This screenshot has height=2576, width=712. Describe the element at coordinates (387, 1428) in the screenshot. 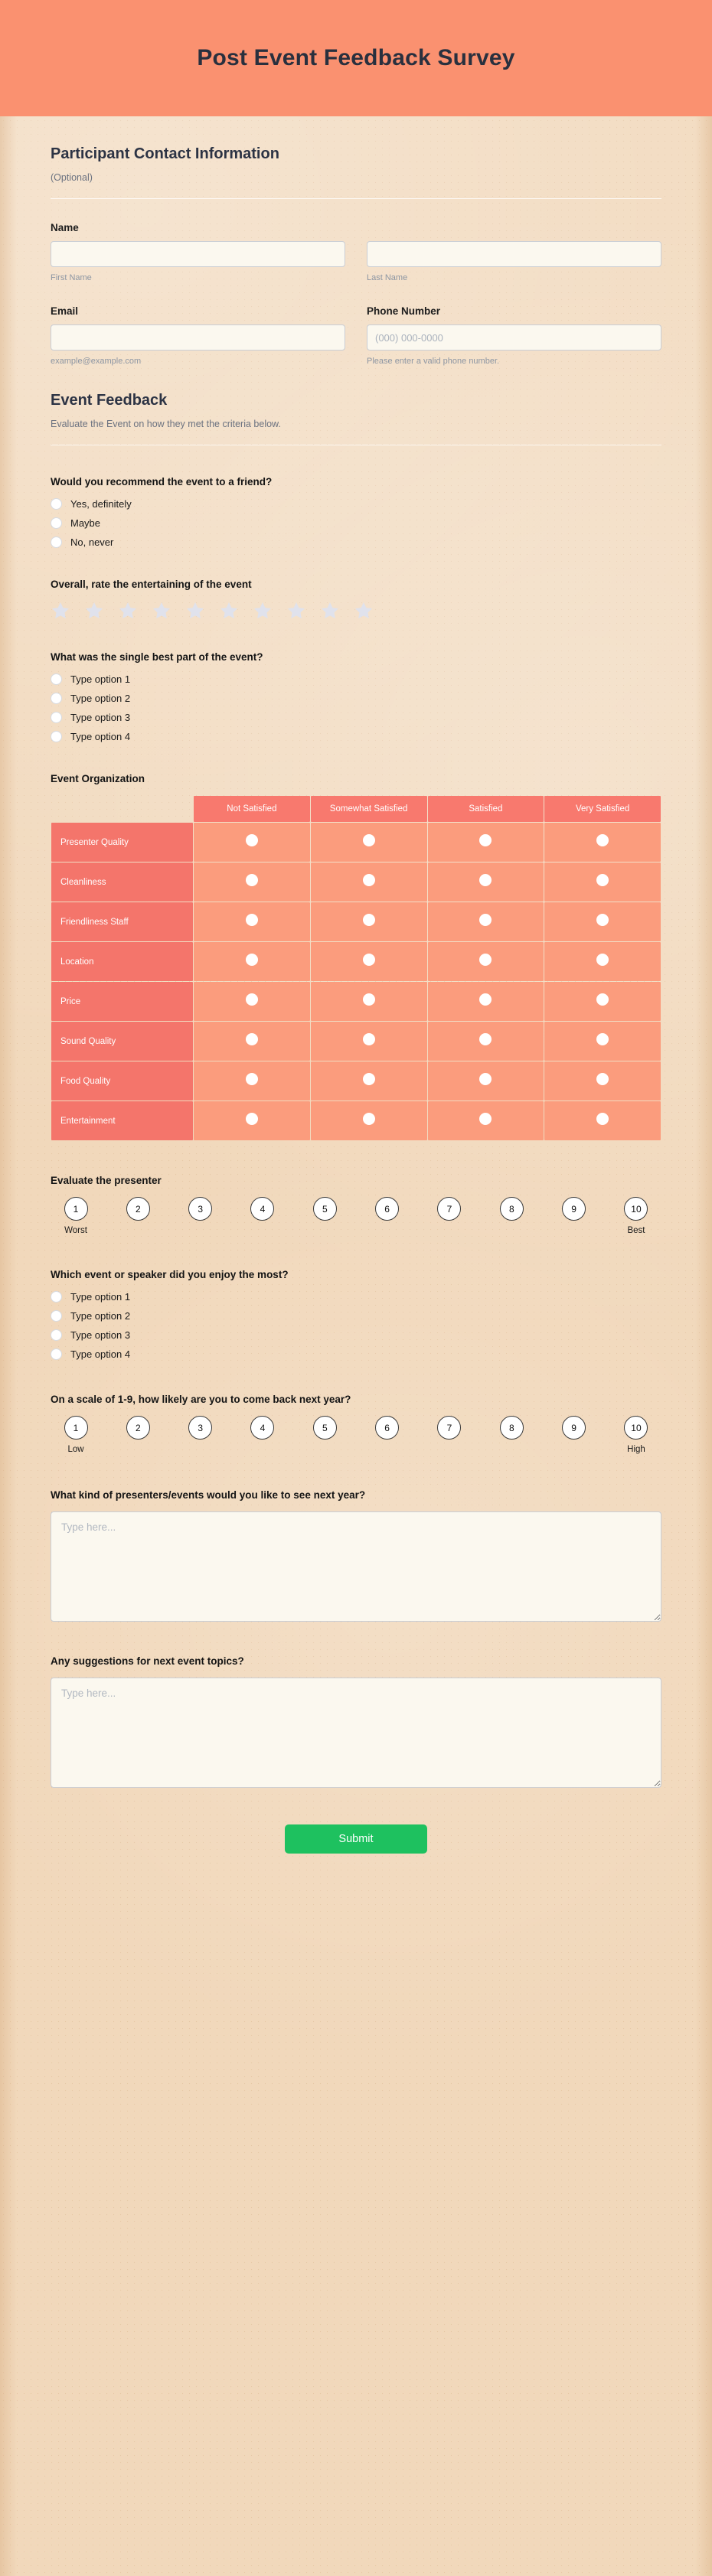

I see `comeback-scale-circle-6: 6` at that location.